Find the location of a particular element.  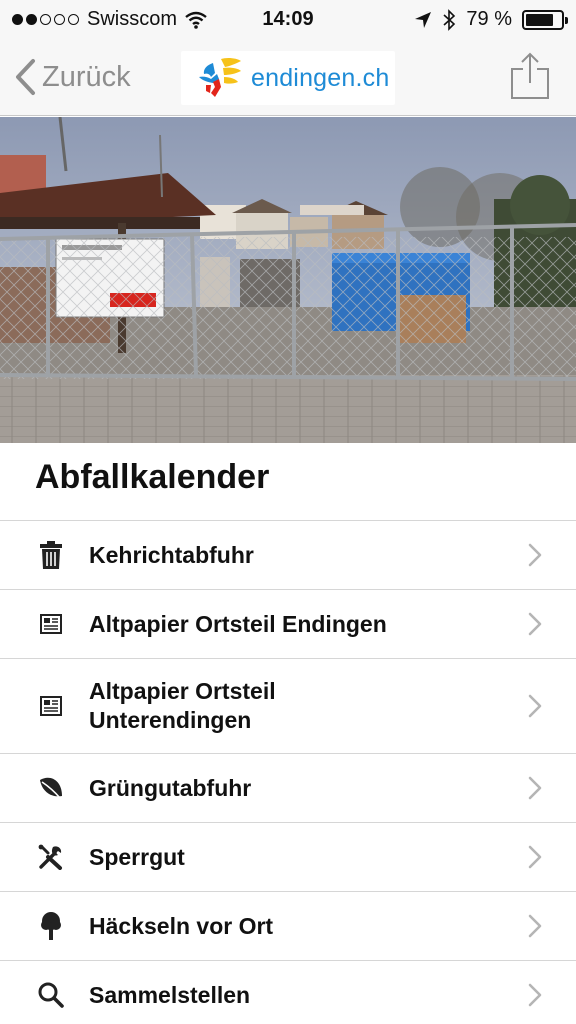

list-item-altpapier-endingen: Altpapier Ortsteil Endingen is located at coordinates (288, 623).